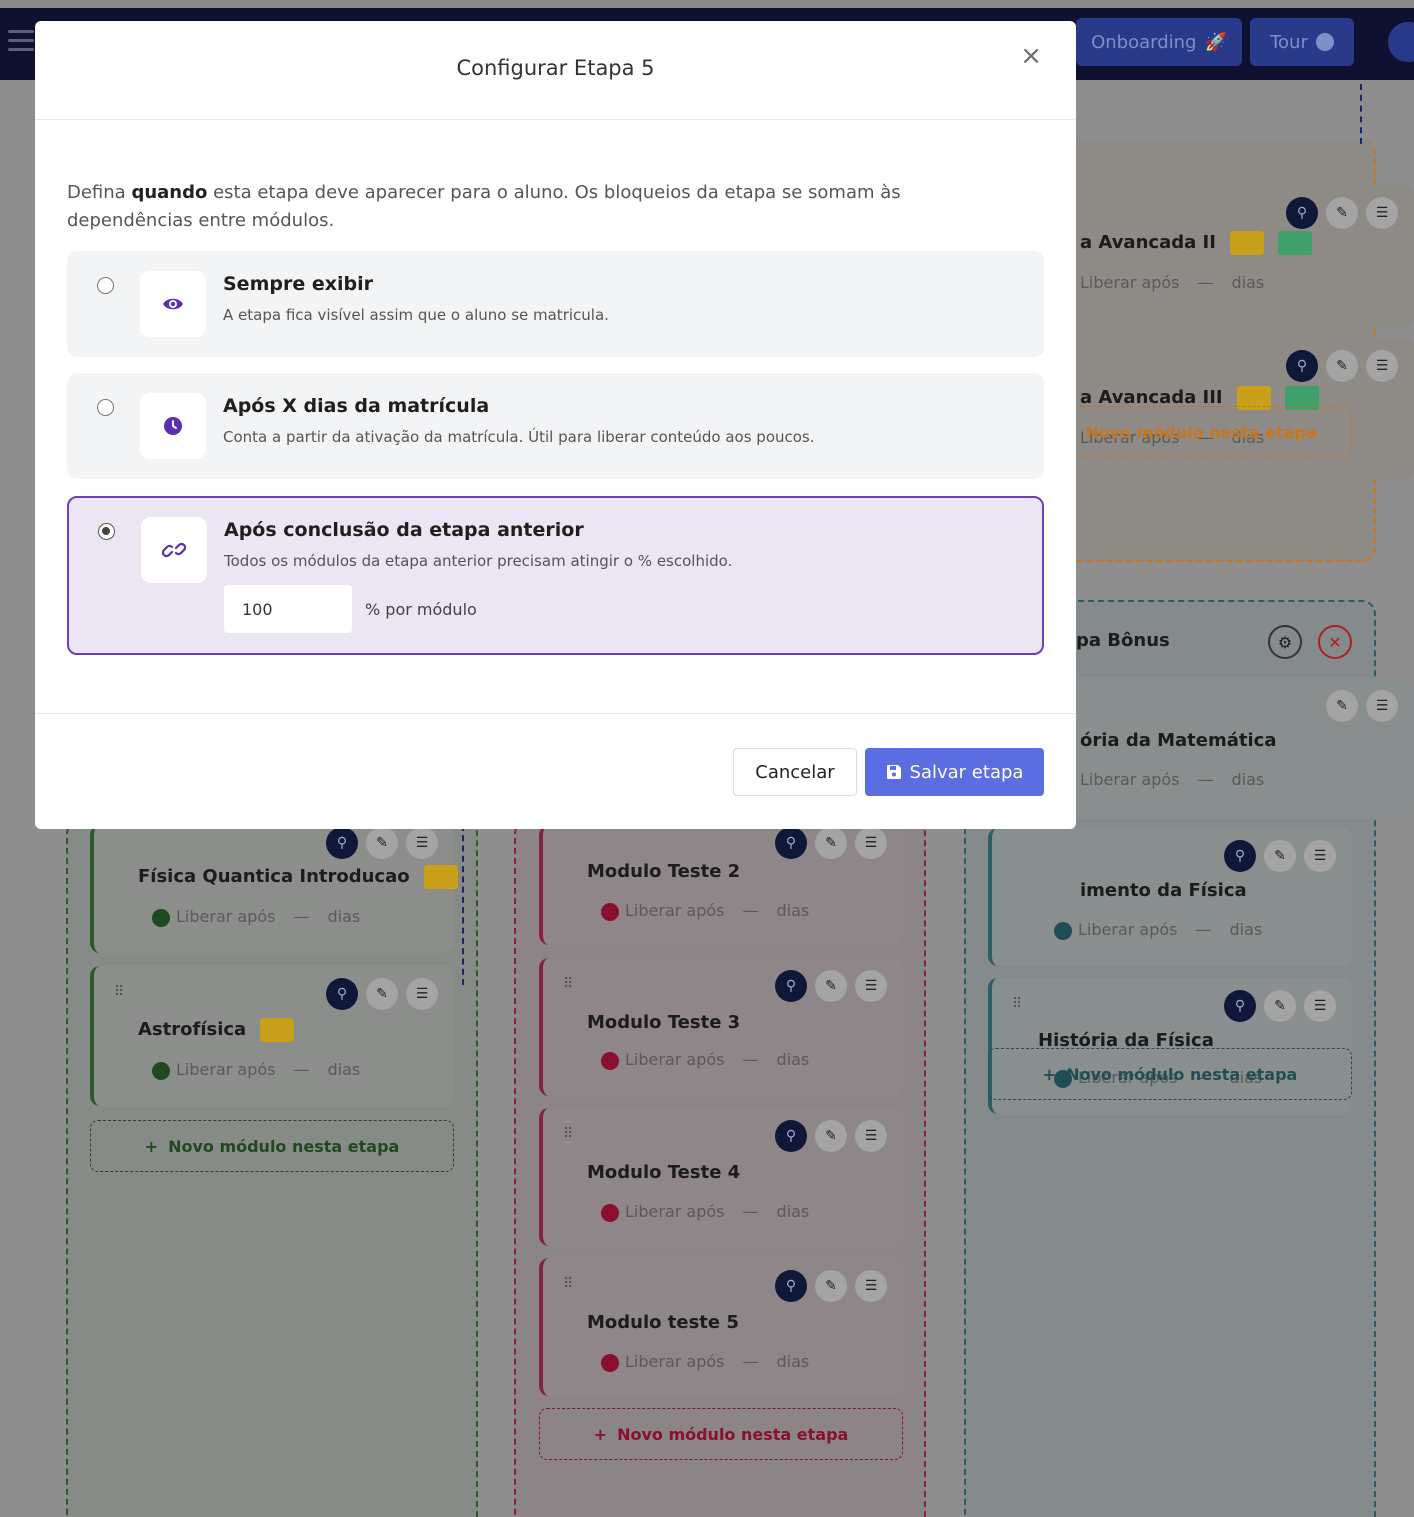  Describe the element at coordinates (1123, 640) in the screenshot. I see `stage-title: pa Bônus` at that location.